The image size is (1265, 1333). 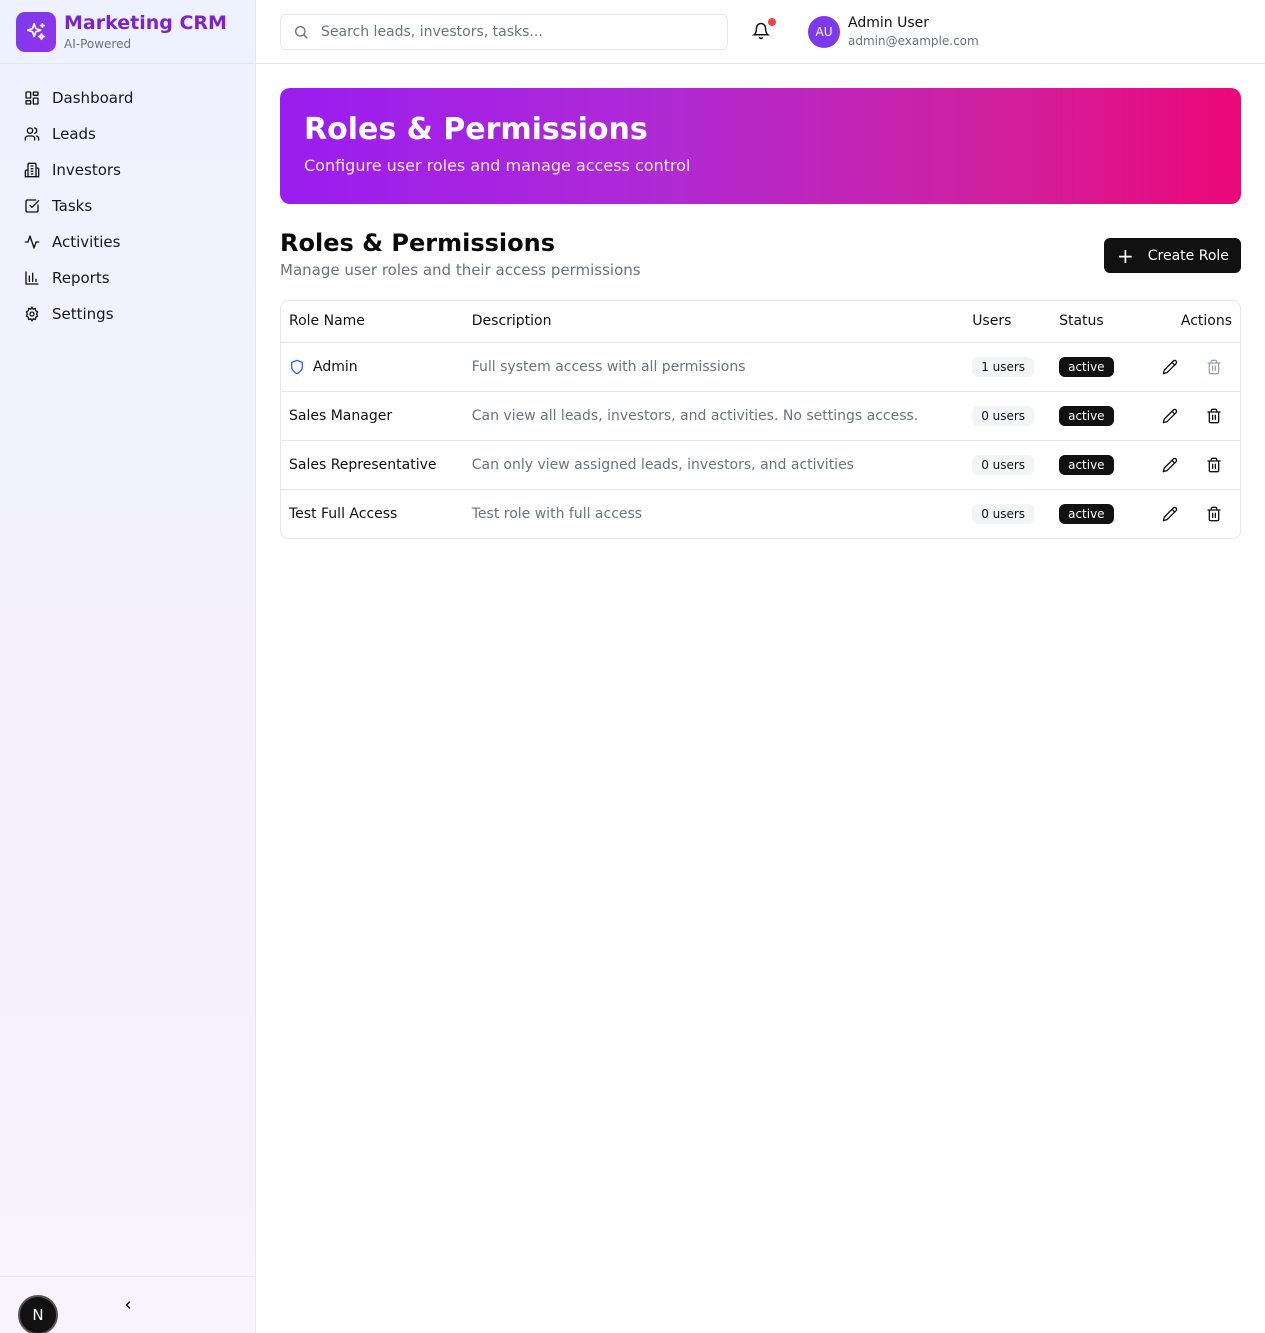 What do you see at coordinates (335, 366) in the screenshot?
I see `role-name: Admin` at bounding box center [335, 366].